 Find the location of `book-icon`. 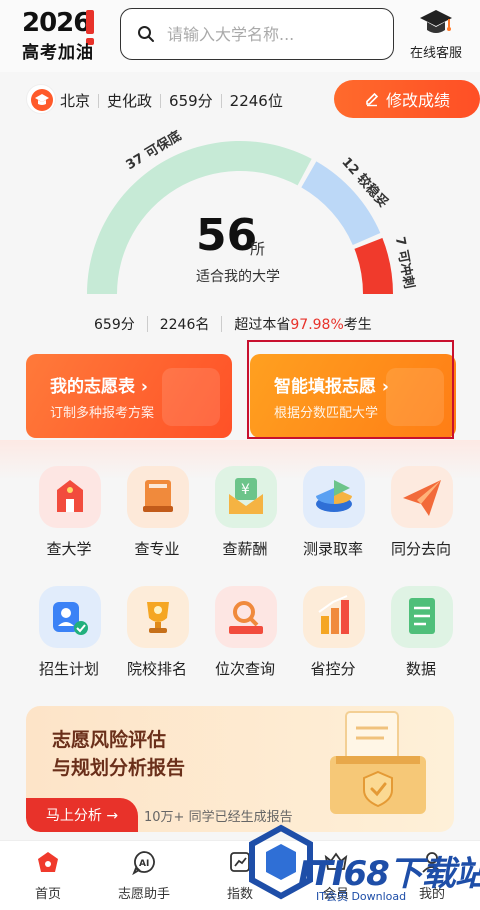

book-icon is located at coordinates (158, 497).